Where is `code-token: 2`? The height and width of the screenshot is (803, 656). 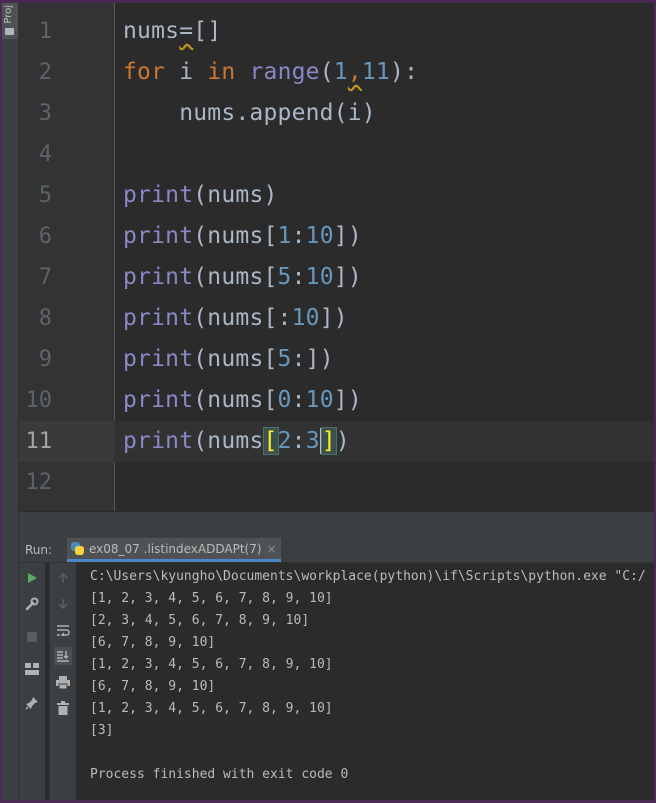
code-token: 2 is located at coordinates (284, 441).